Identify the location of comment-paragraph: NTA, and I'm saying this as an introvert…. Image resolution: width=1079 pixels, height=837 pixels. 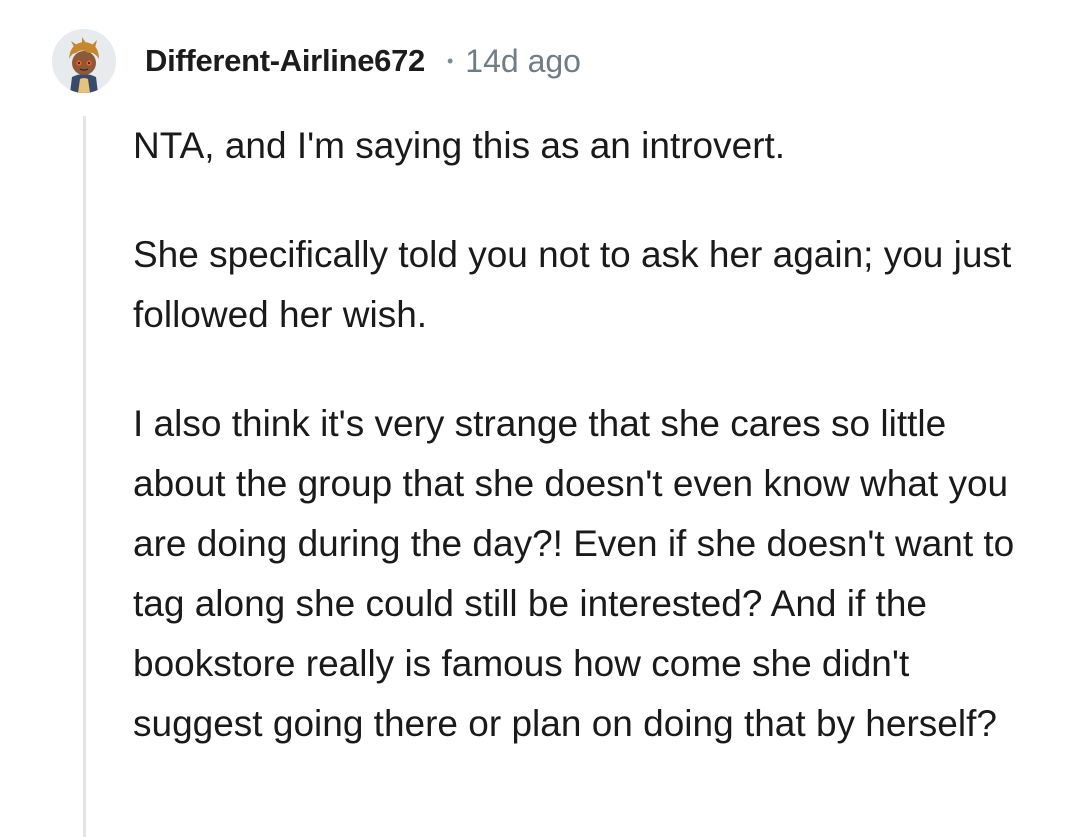
(459, 145).